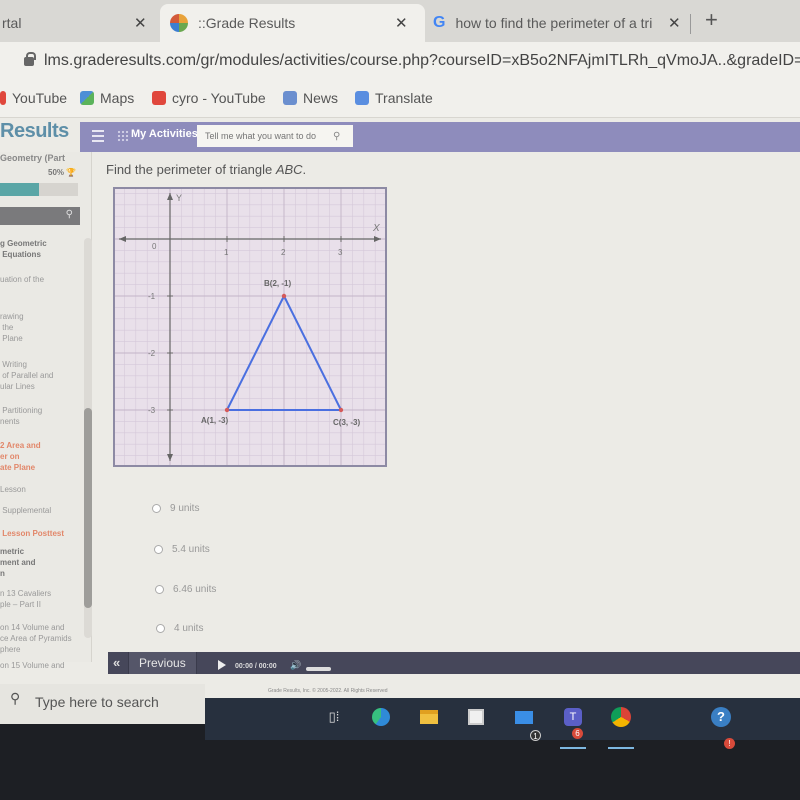 The image size is (800, 800). I want to click on teams-active-indicator, so click(573, 748).